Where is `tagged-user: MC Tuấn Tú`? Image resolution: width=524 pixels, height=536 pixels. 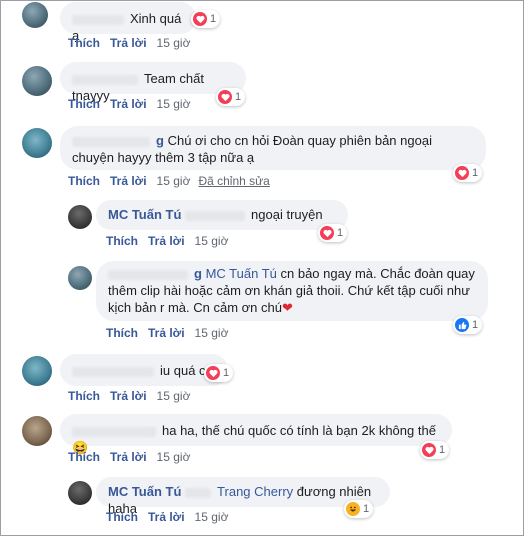 tagged-user: MC Tuấn Tú is located at coordinates (241, 273).